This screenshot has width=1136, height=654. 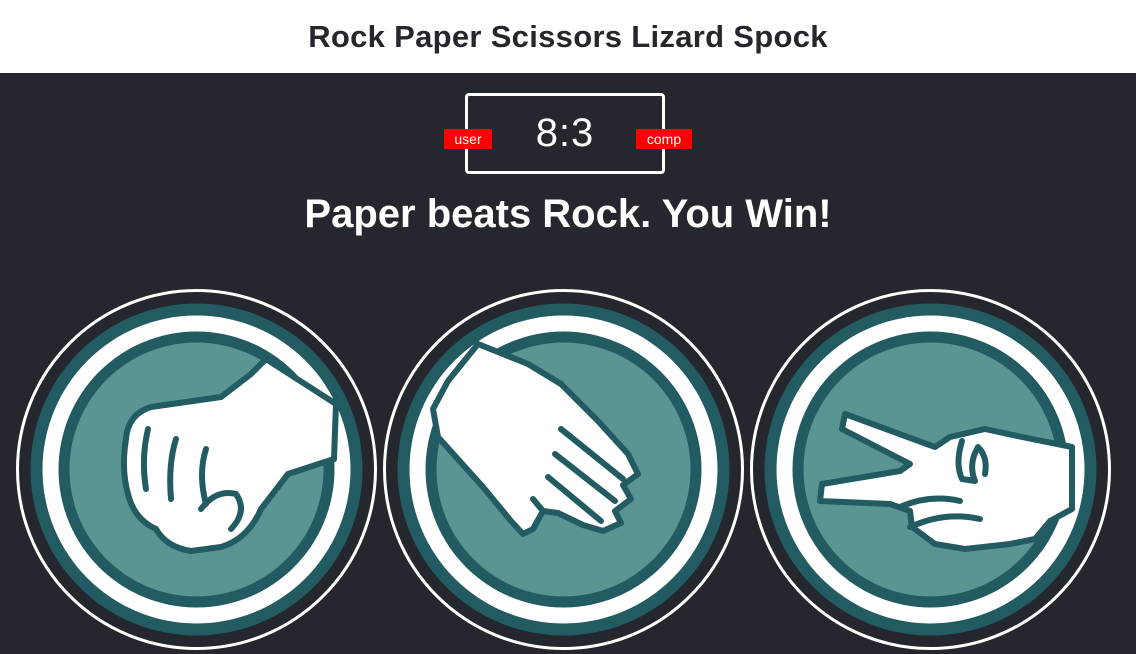 I want to click on page-title: Rock Paper Scissors Lizard Spock, so click(x=568, y=36).